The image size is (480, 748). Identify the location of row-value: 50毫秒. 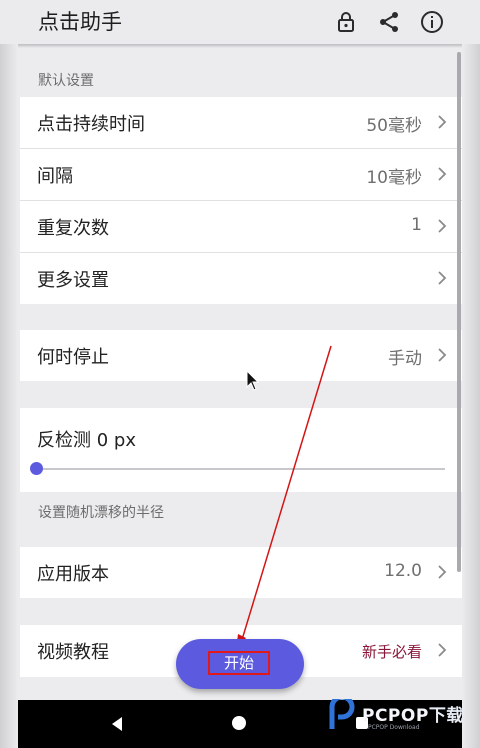
(394, 126).